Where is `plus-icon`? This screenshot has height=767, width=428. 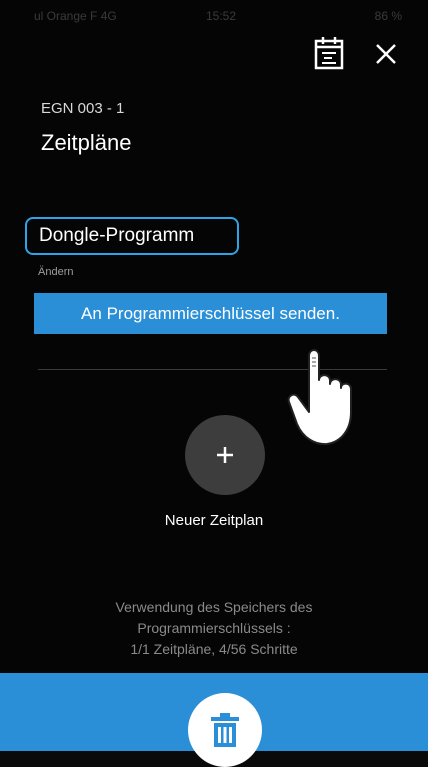 plus-icon is located at coordinates (225, 455).